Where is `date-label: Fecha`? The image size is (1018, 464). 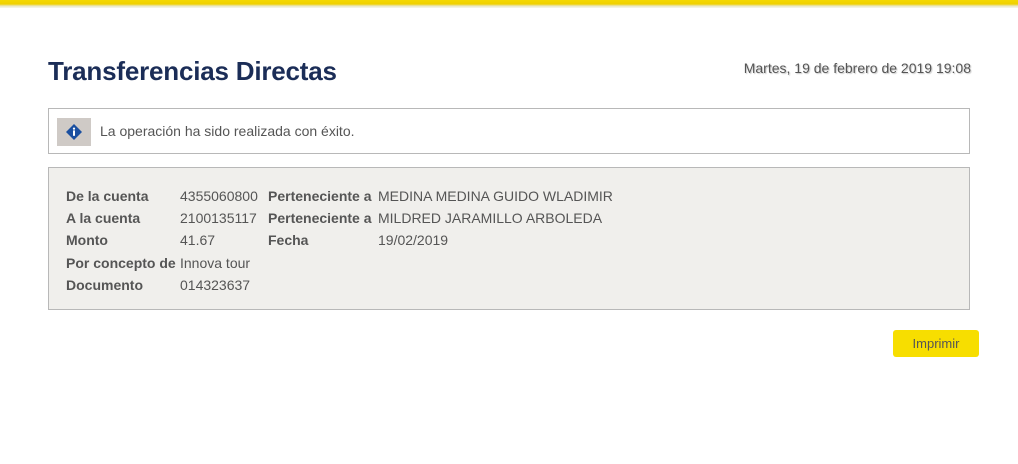 date-label: Fecha is located at coordinates (288, 240).